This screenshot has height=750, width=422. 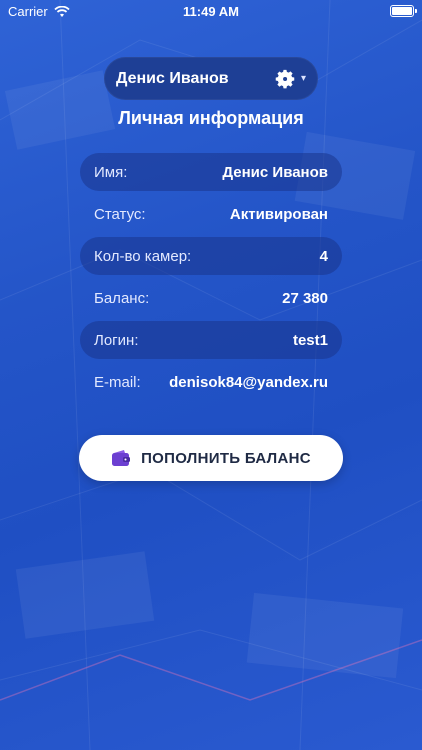 What do you see at coordinates (116, 340) in the screenshot?
I see `info-label: Логин:` at bounding box center [116, 340].